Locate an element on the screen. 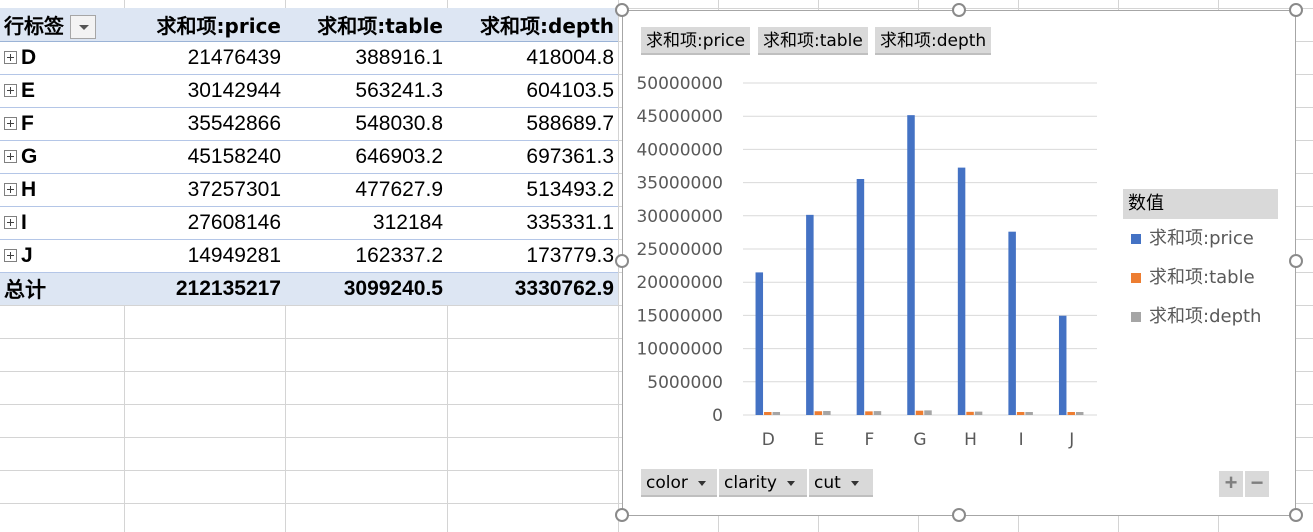 The height and width of the screenshot is (532, 1313). pivot-total-label: 总计 is located at coordinates (62, 288).